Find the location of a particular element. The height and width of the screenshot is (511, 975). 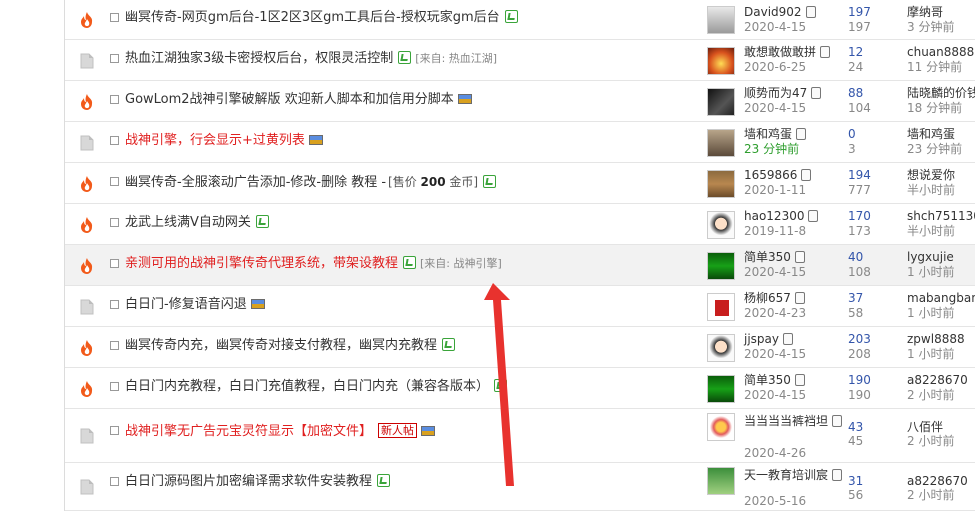

reply-count: 40 is located at coordinates (855, 257).